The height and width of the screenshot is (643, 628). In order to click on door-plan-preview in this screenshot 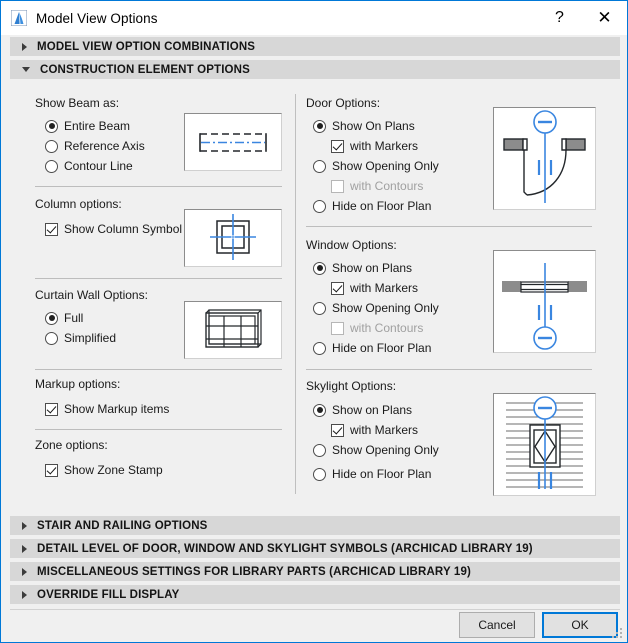, I will do `click(544, 158)`.